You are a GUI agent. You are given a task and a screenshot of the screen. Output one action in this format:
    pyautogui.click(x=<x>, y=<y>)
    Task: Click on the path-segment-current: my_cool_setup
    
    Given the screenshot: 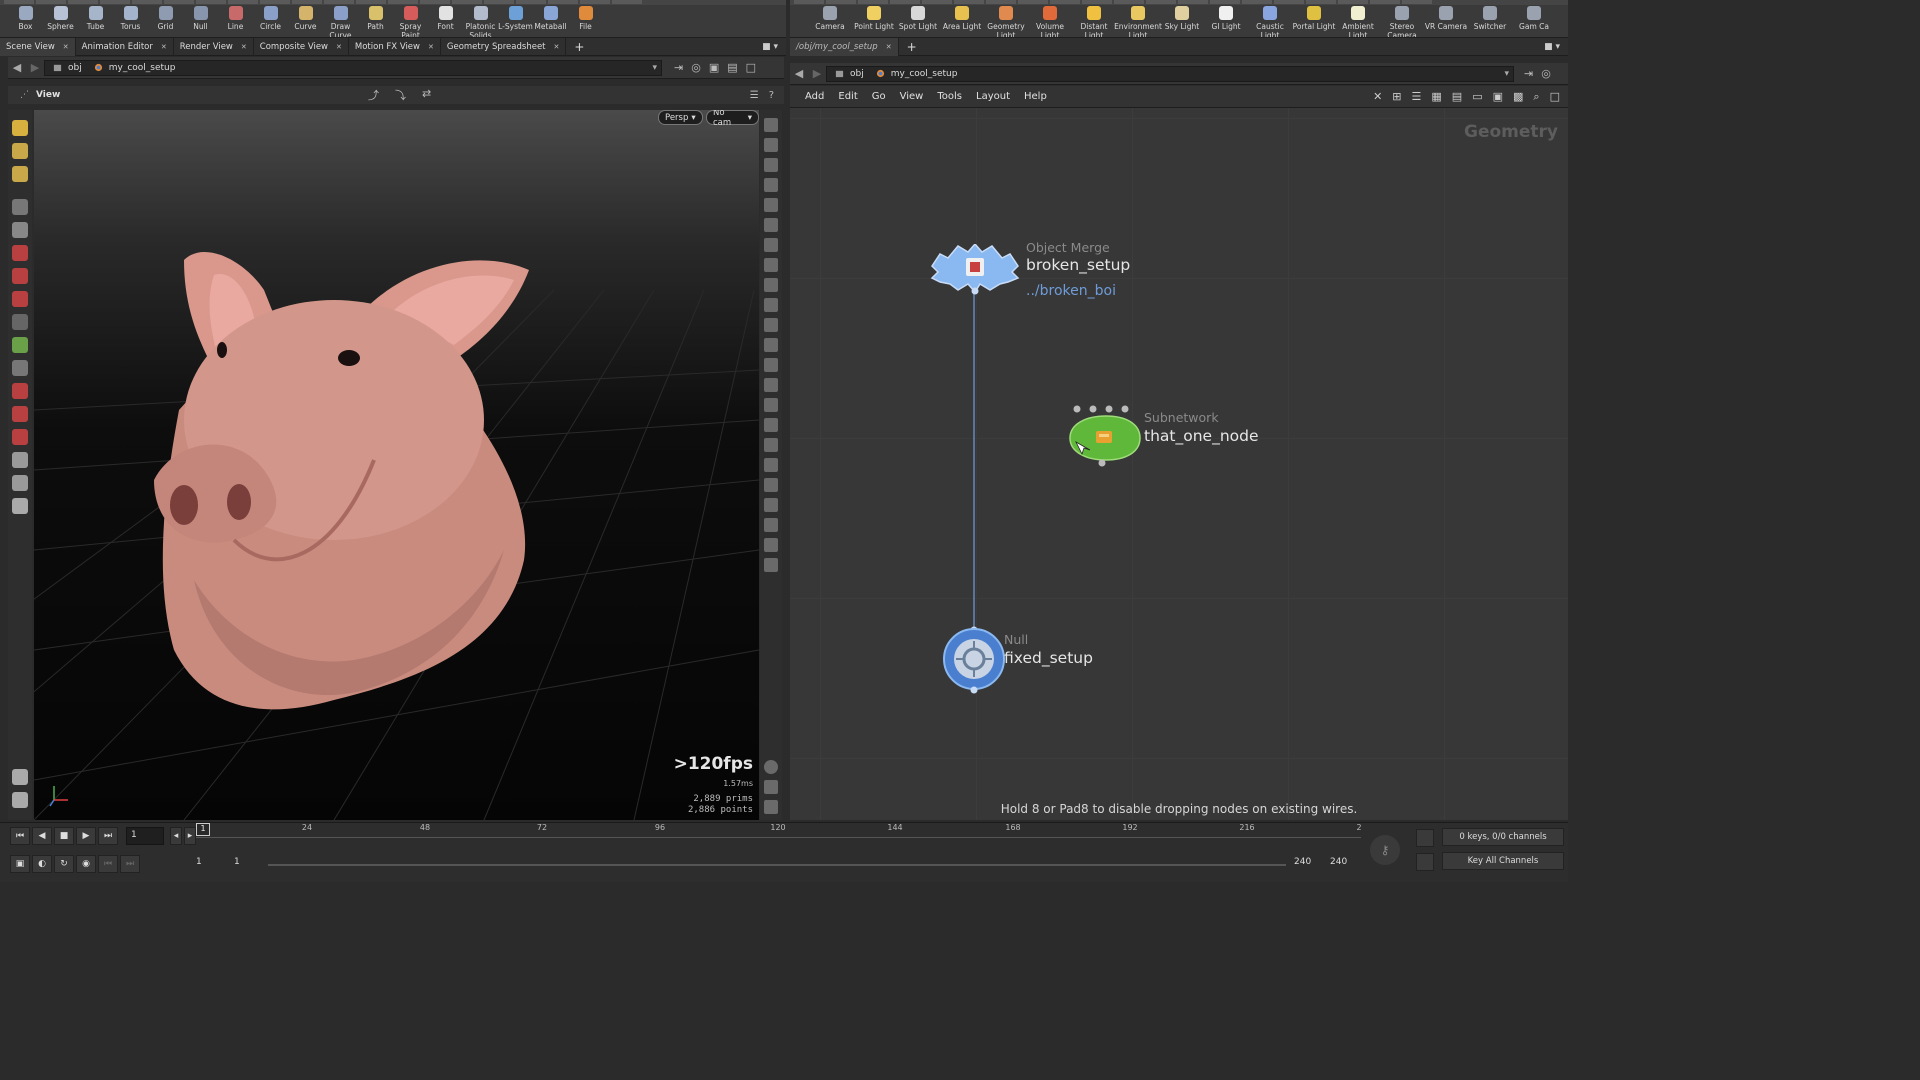 What is the action you would take?
    pyautogui.click(x=919, y=74)
    